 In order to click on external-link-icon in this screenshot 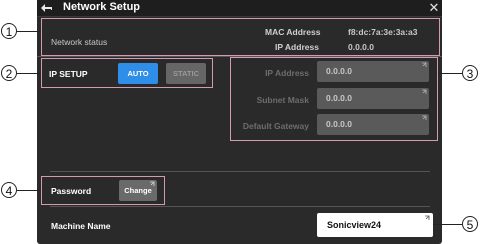, I will do `click(427, 217)`.